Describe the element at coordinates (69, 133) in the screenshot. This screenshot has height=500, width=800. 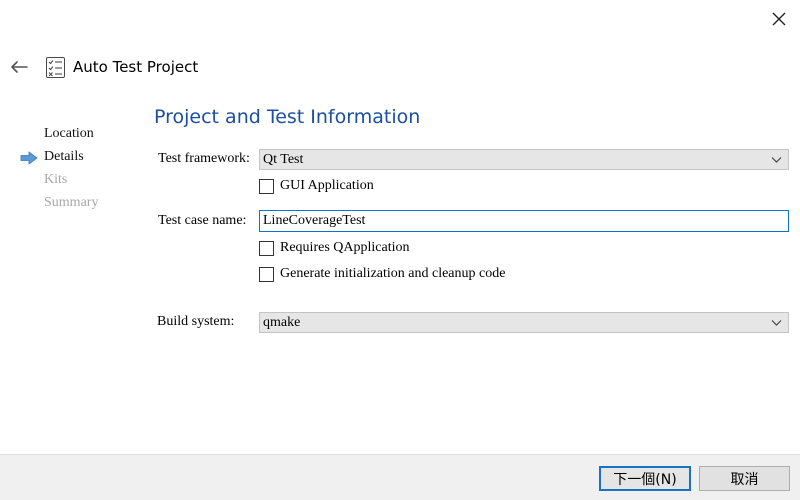
I see `step-label: Location` at that location.